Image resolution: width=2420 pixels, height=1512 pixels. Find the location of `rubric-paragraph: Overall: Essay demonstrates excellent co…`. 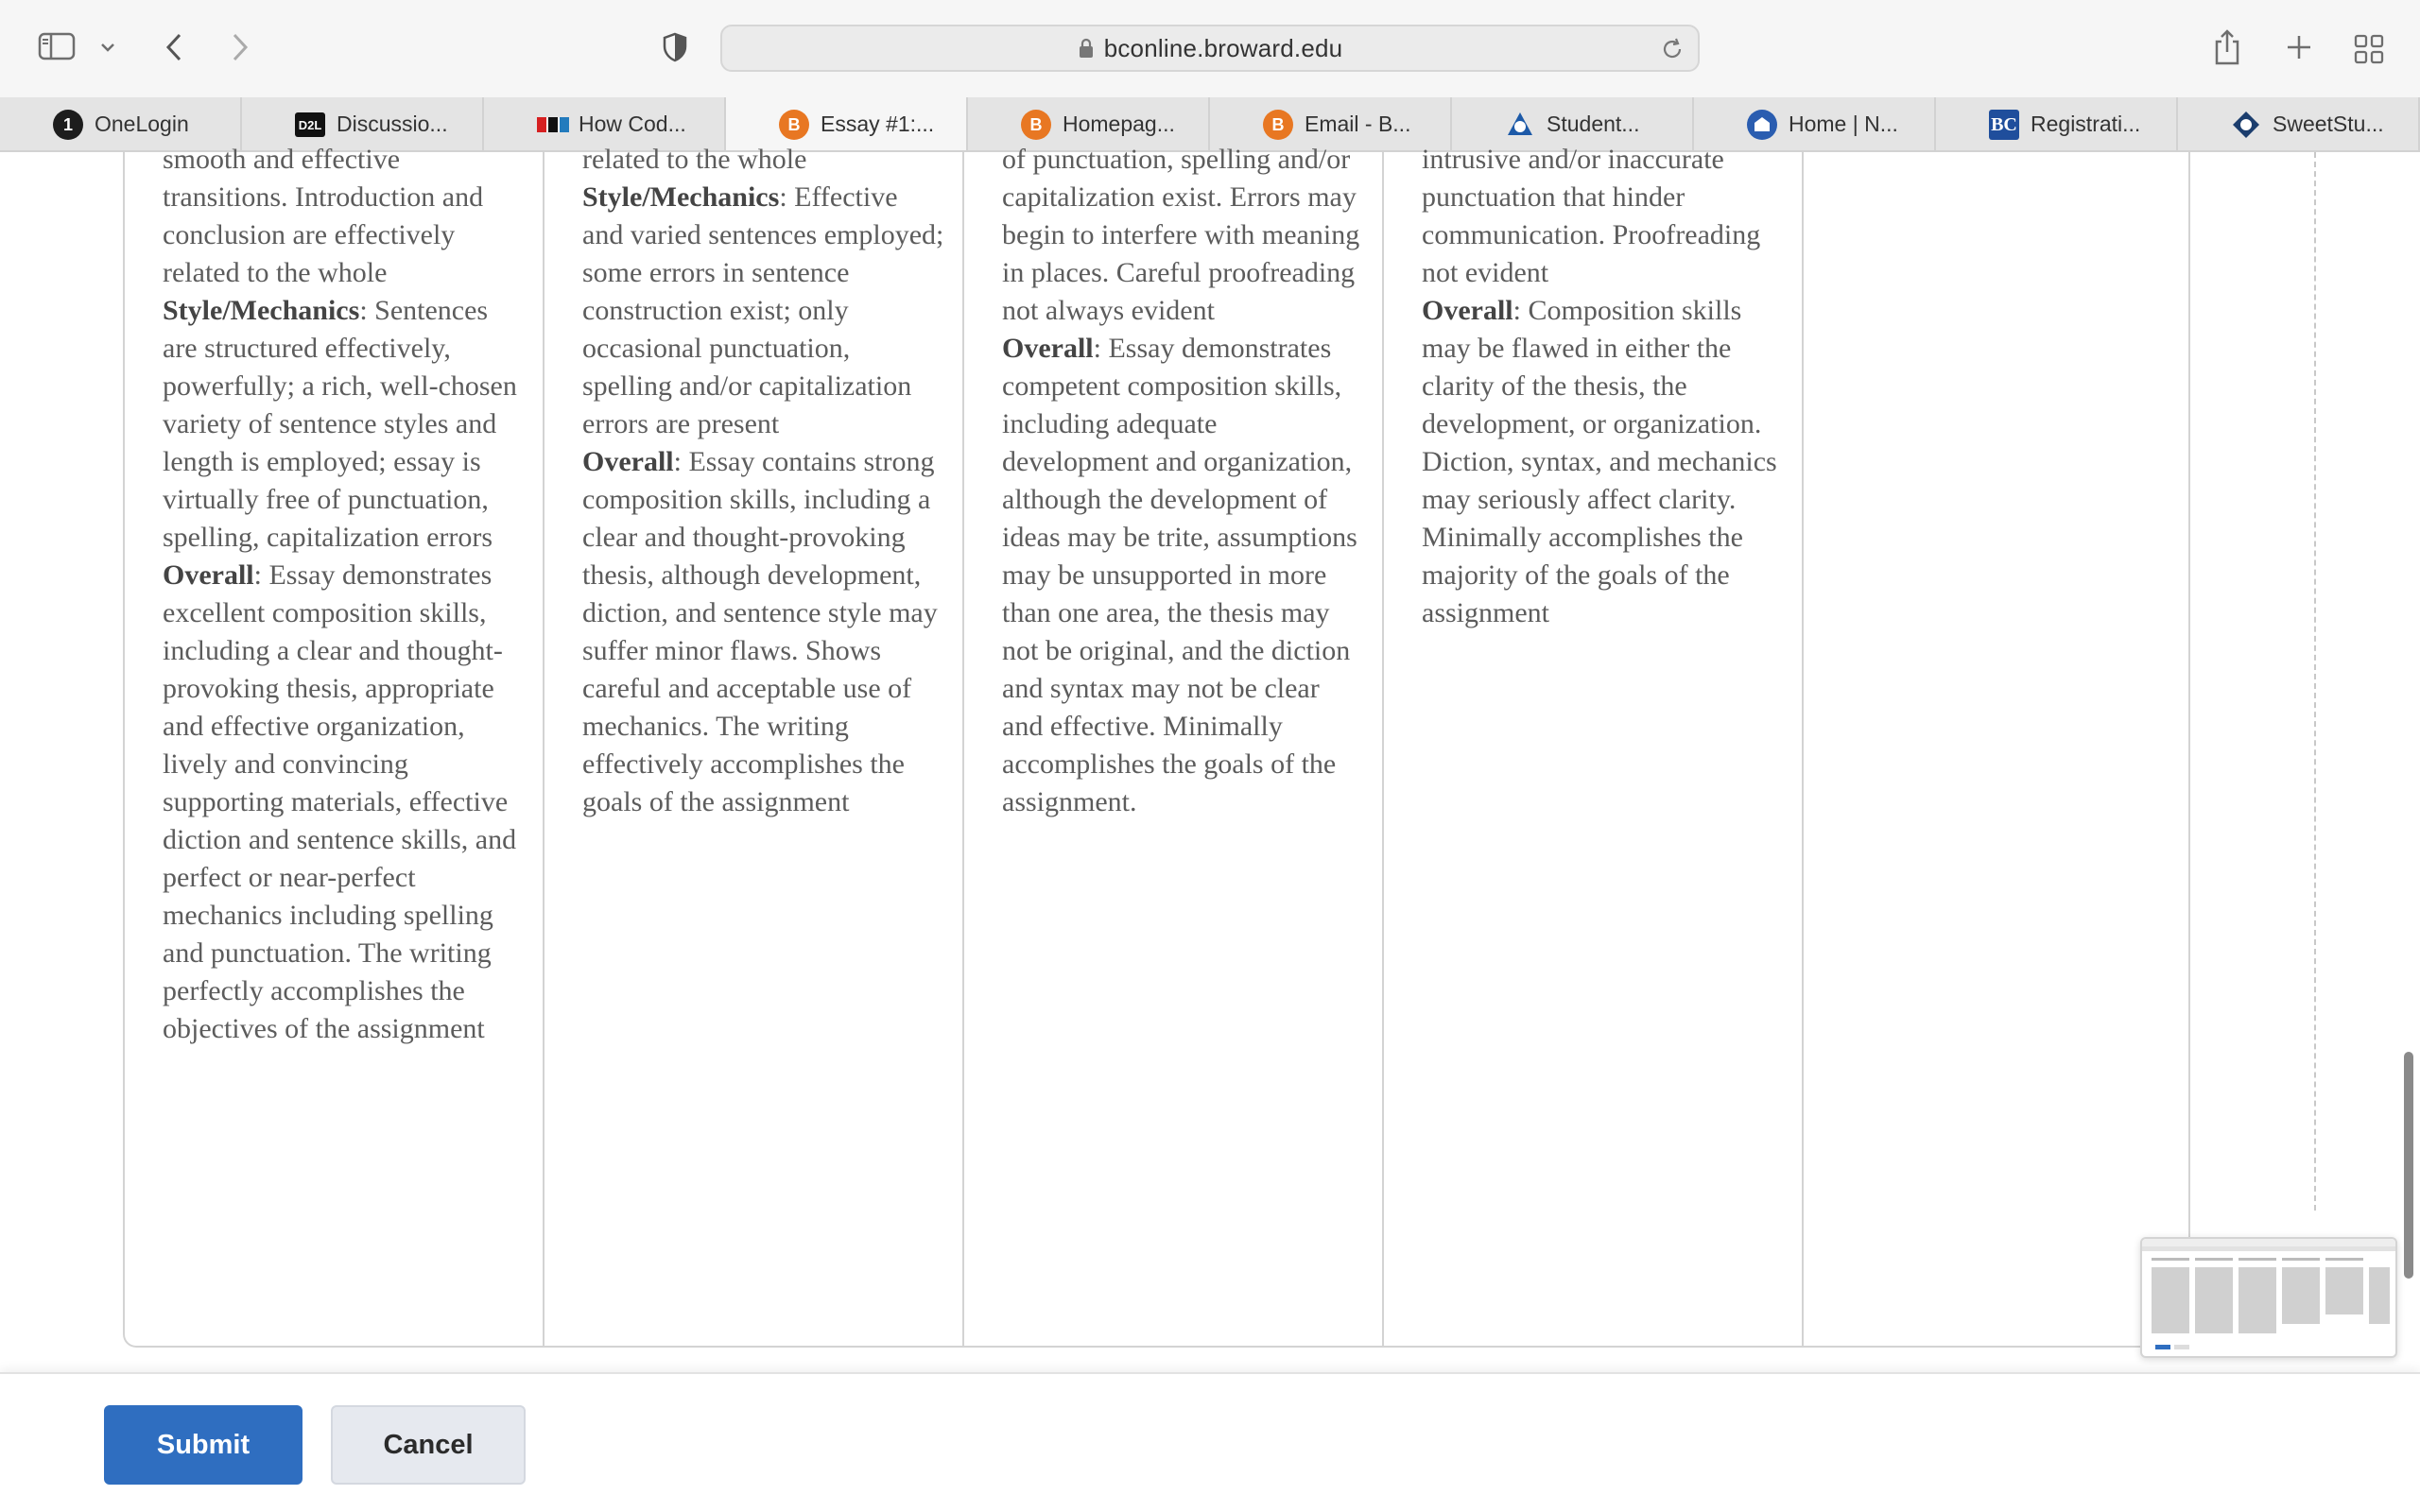

rubric-paragraph: Overall: Essay demonstrates excellent co… is located at coordinates (344, 802).